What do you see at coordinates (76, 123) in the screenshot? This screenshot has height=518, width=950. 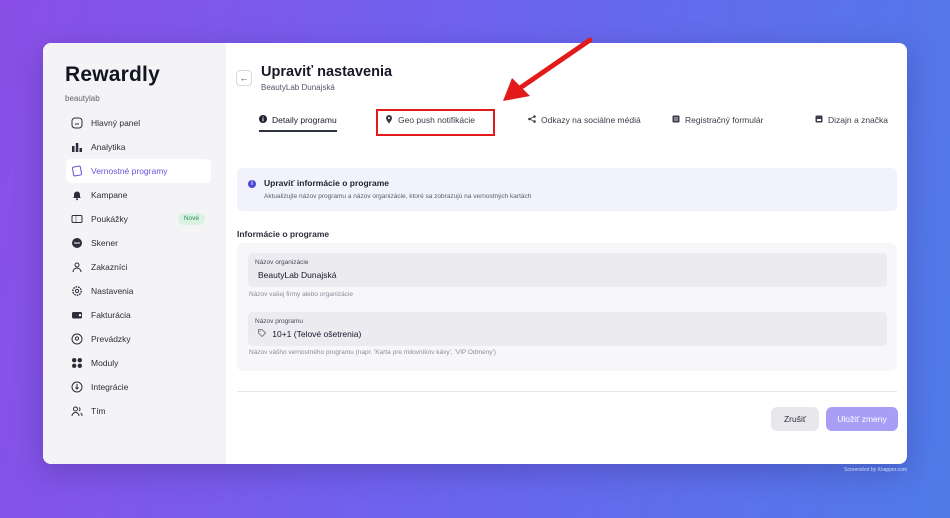 I see `home-icon` at bounding box center [76, 123].